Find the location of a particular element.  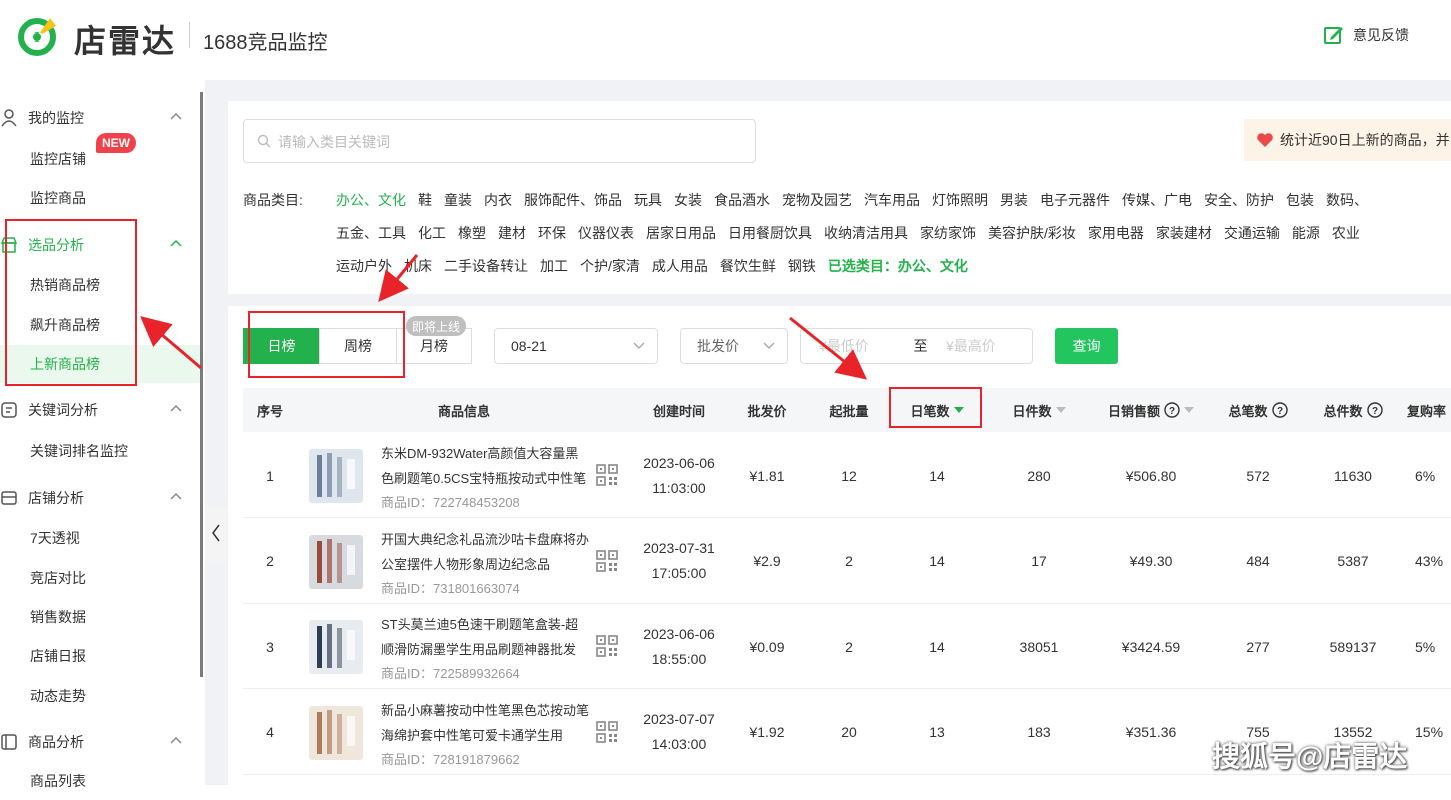

category-item: 日用餐厨饮具 is located at coordinates (770, 233).